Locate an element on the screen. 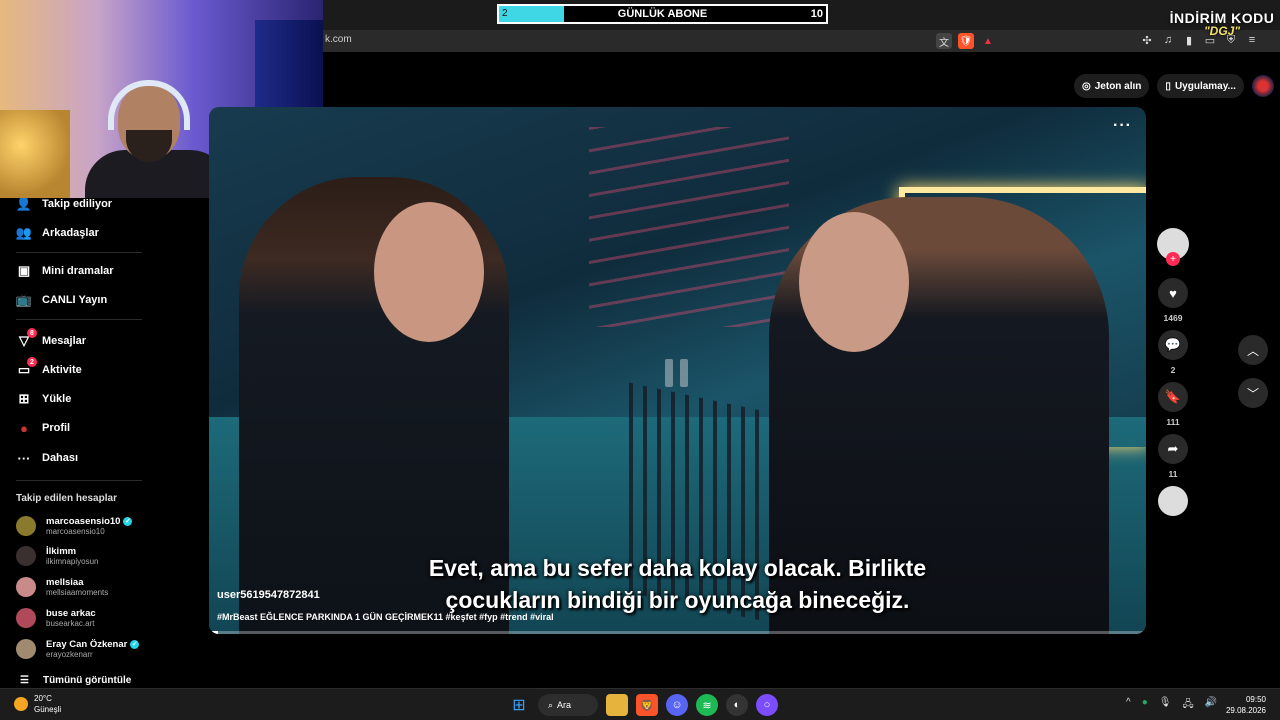 This screenshot has height=720, width=1280. previous-video-button: ︿ is located at coordinates (1253, 350).